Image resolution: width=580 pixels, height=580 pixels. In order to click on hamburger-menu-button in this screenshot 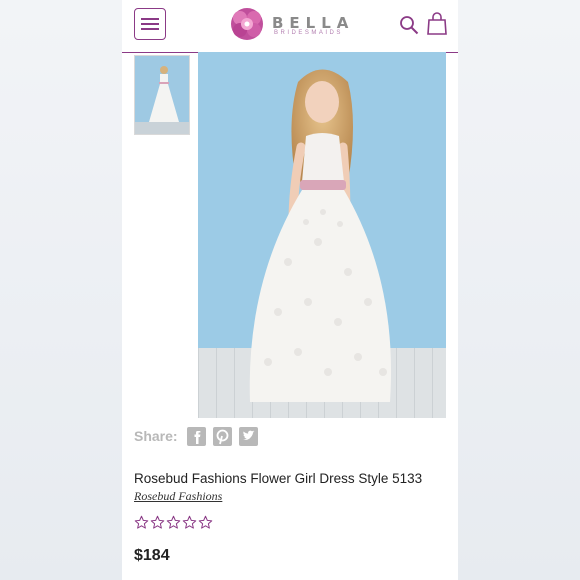, I will do `click(150, 24)`.